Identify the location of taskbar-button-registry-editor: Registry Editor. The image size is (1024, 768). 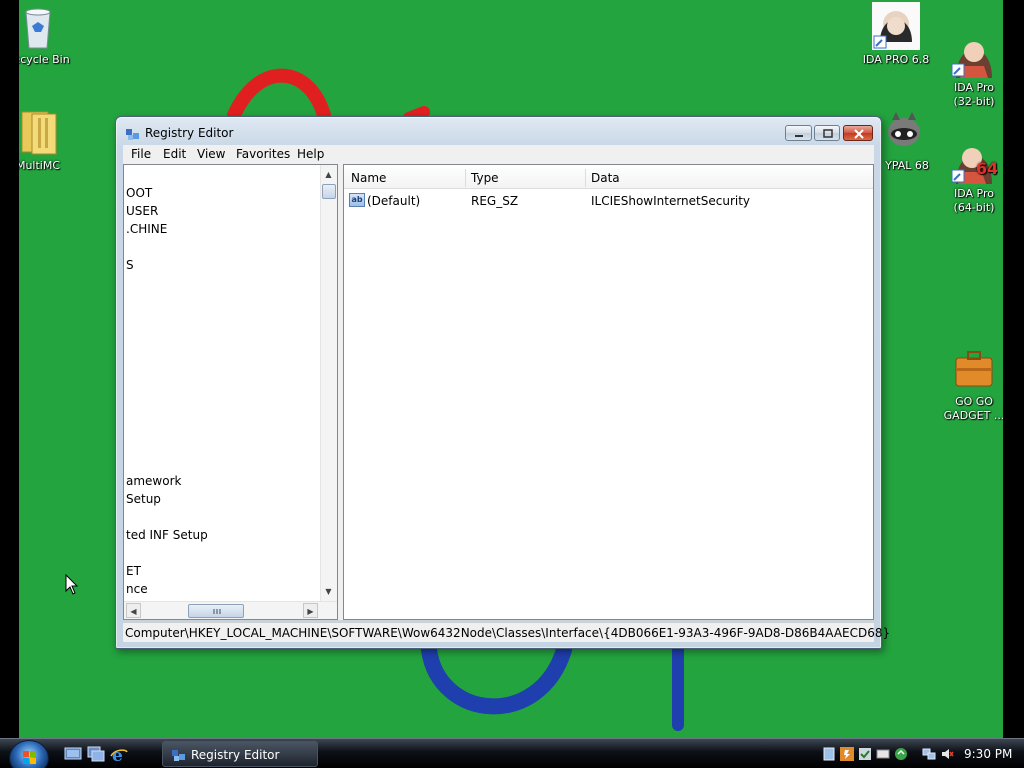
(240, 754).